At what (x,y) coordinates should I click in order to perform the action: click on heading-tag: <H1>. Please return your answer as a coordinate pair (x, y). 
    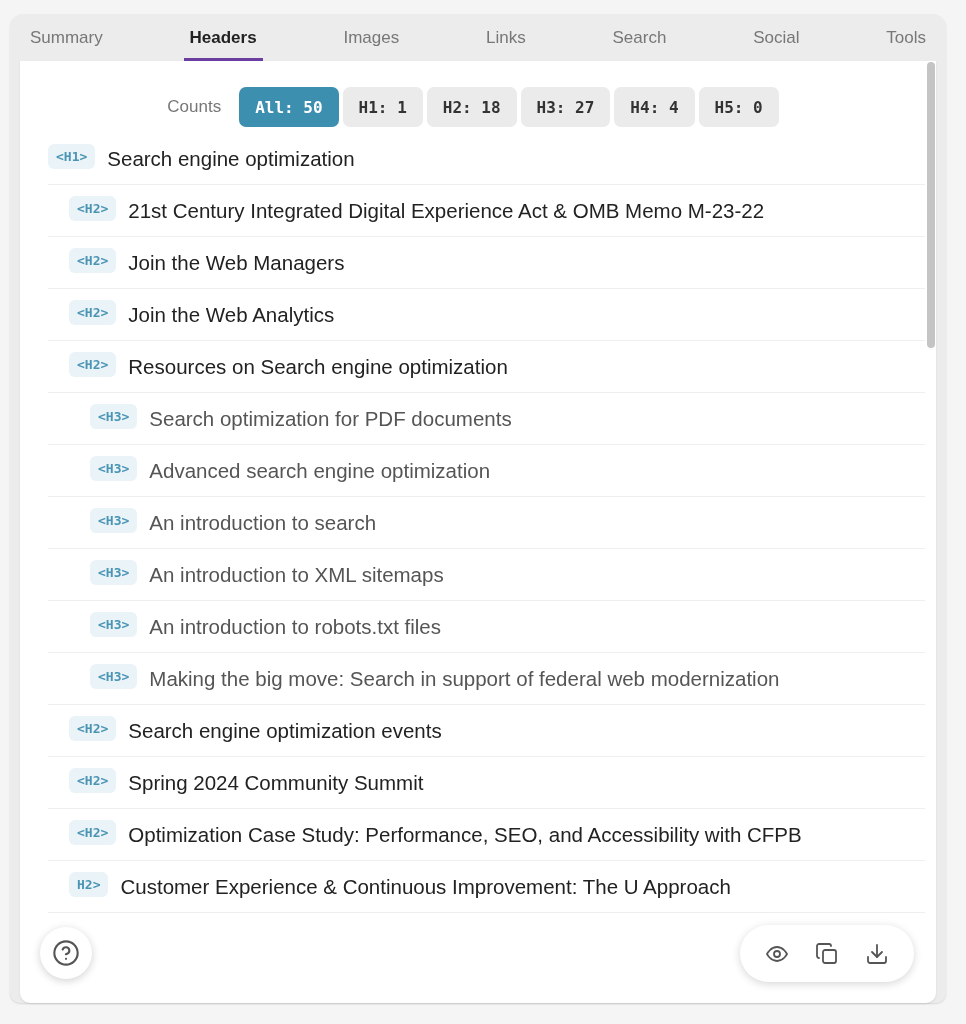
    Looking at the image, I should click on (72, 156).